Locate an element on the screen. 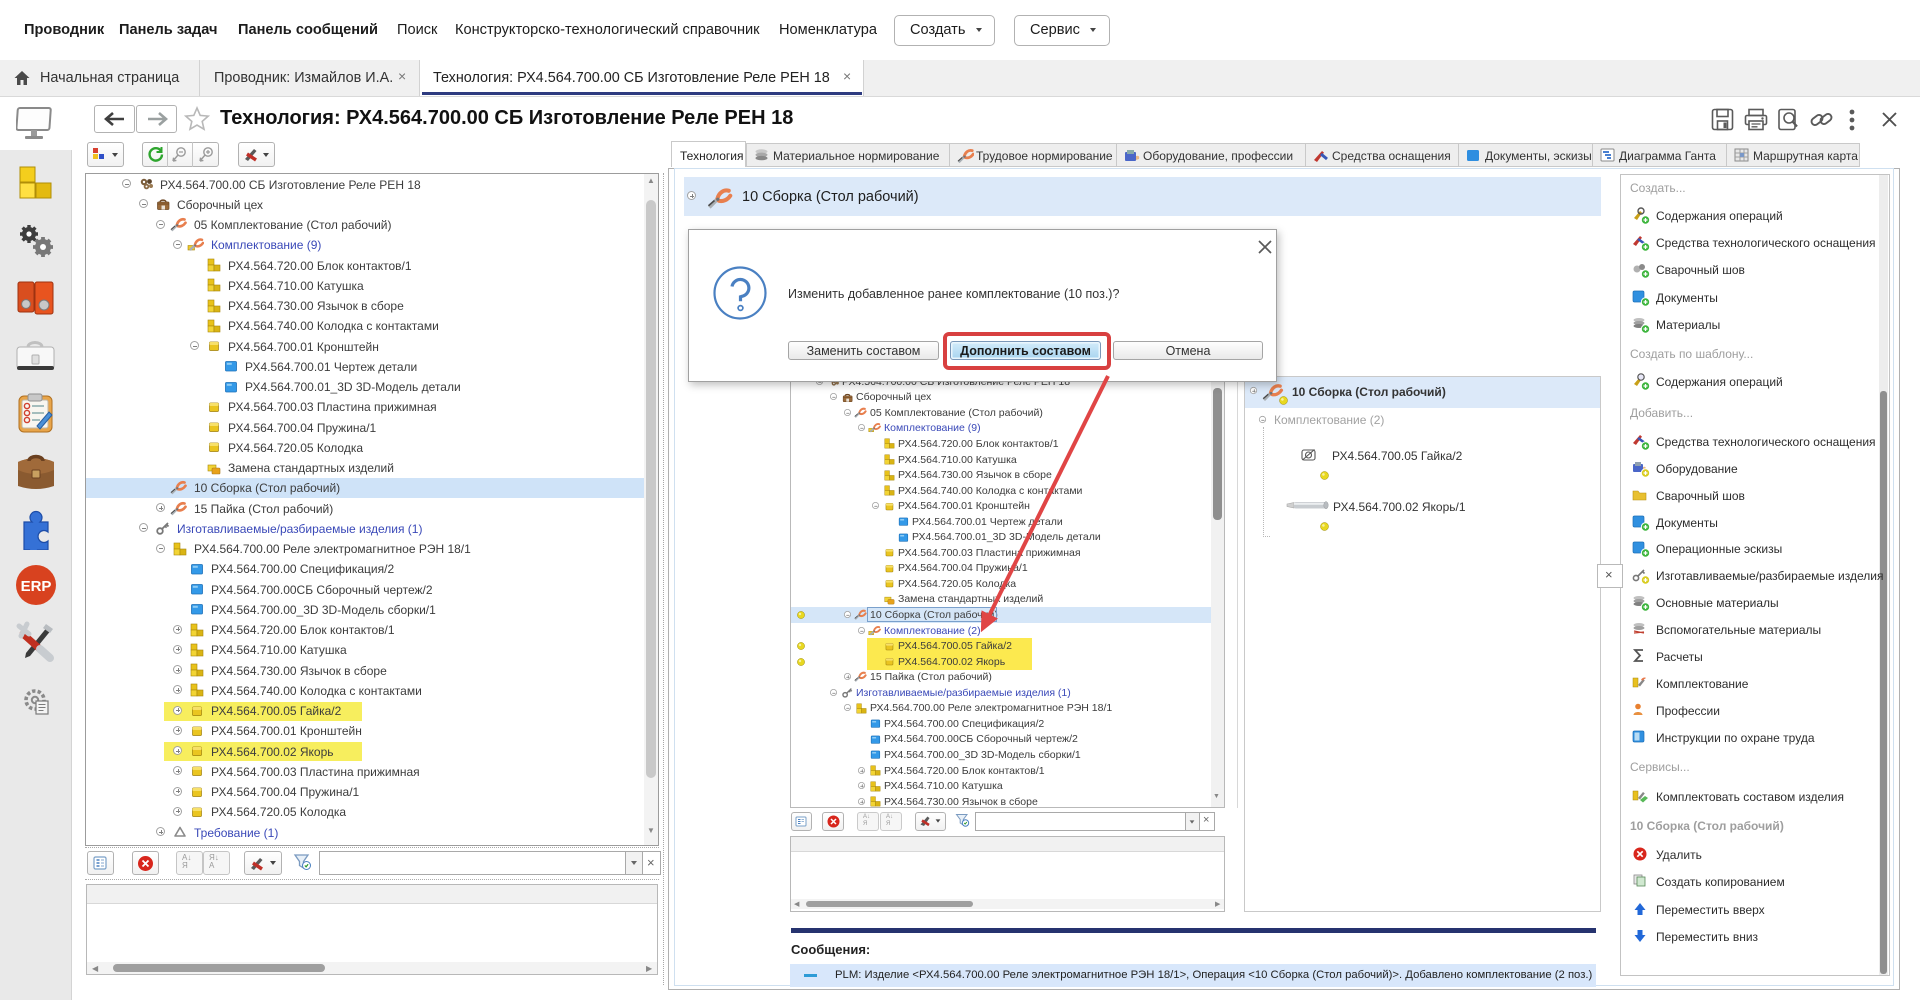  svg-text: ERP is located at coordinates (36, 586).